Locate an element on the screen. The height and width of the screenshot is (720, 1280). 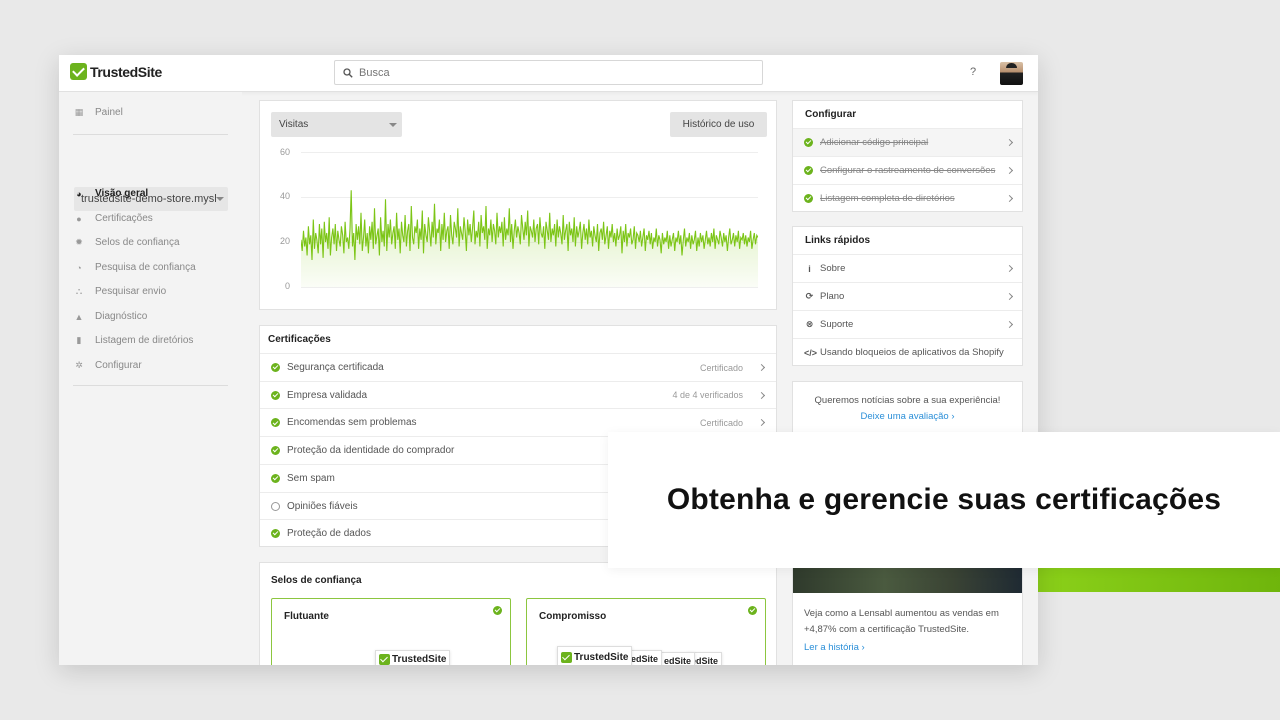
trustedsite-logo: TrustedSite is located at coordinates (116, 71).